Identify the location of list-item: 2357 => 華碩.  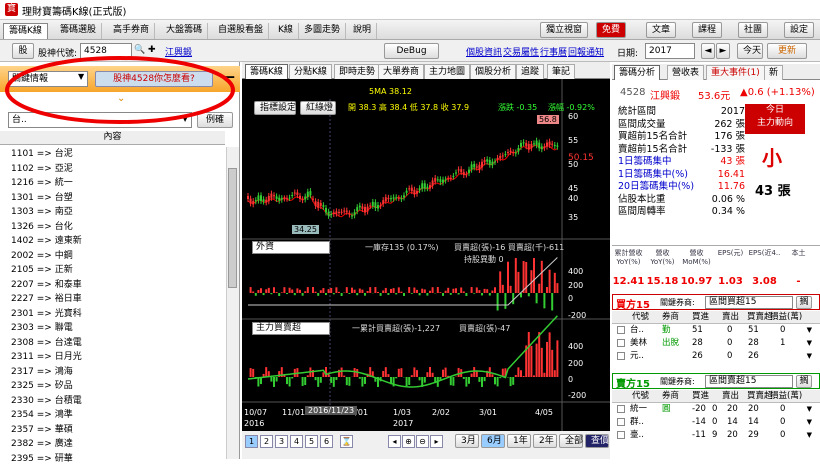
(112, 430).